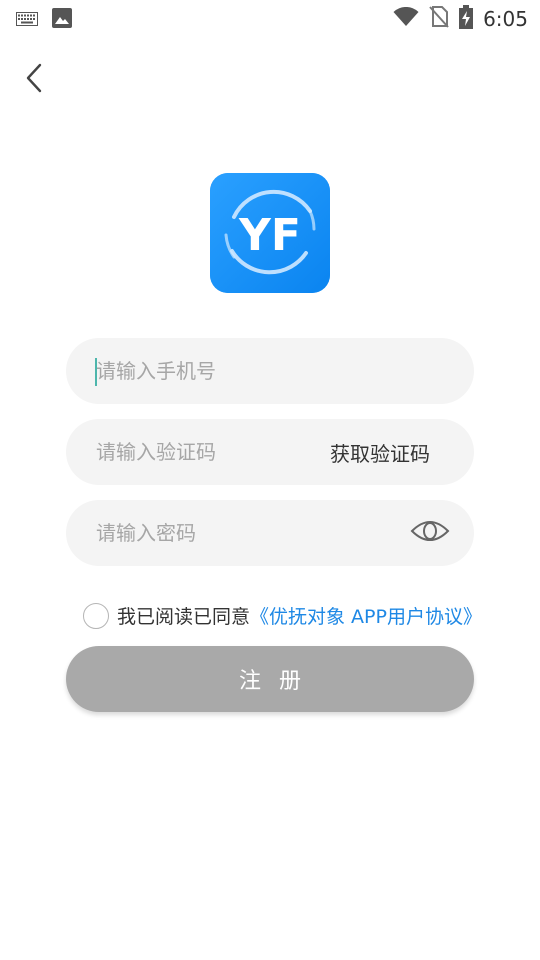 This screenshot has height=960, width=540. I want to click on logo-graphic: YF, so click(270, 233).